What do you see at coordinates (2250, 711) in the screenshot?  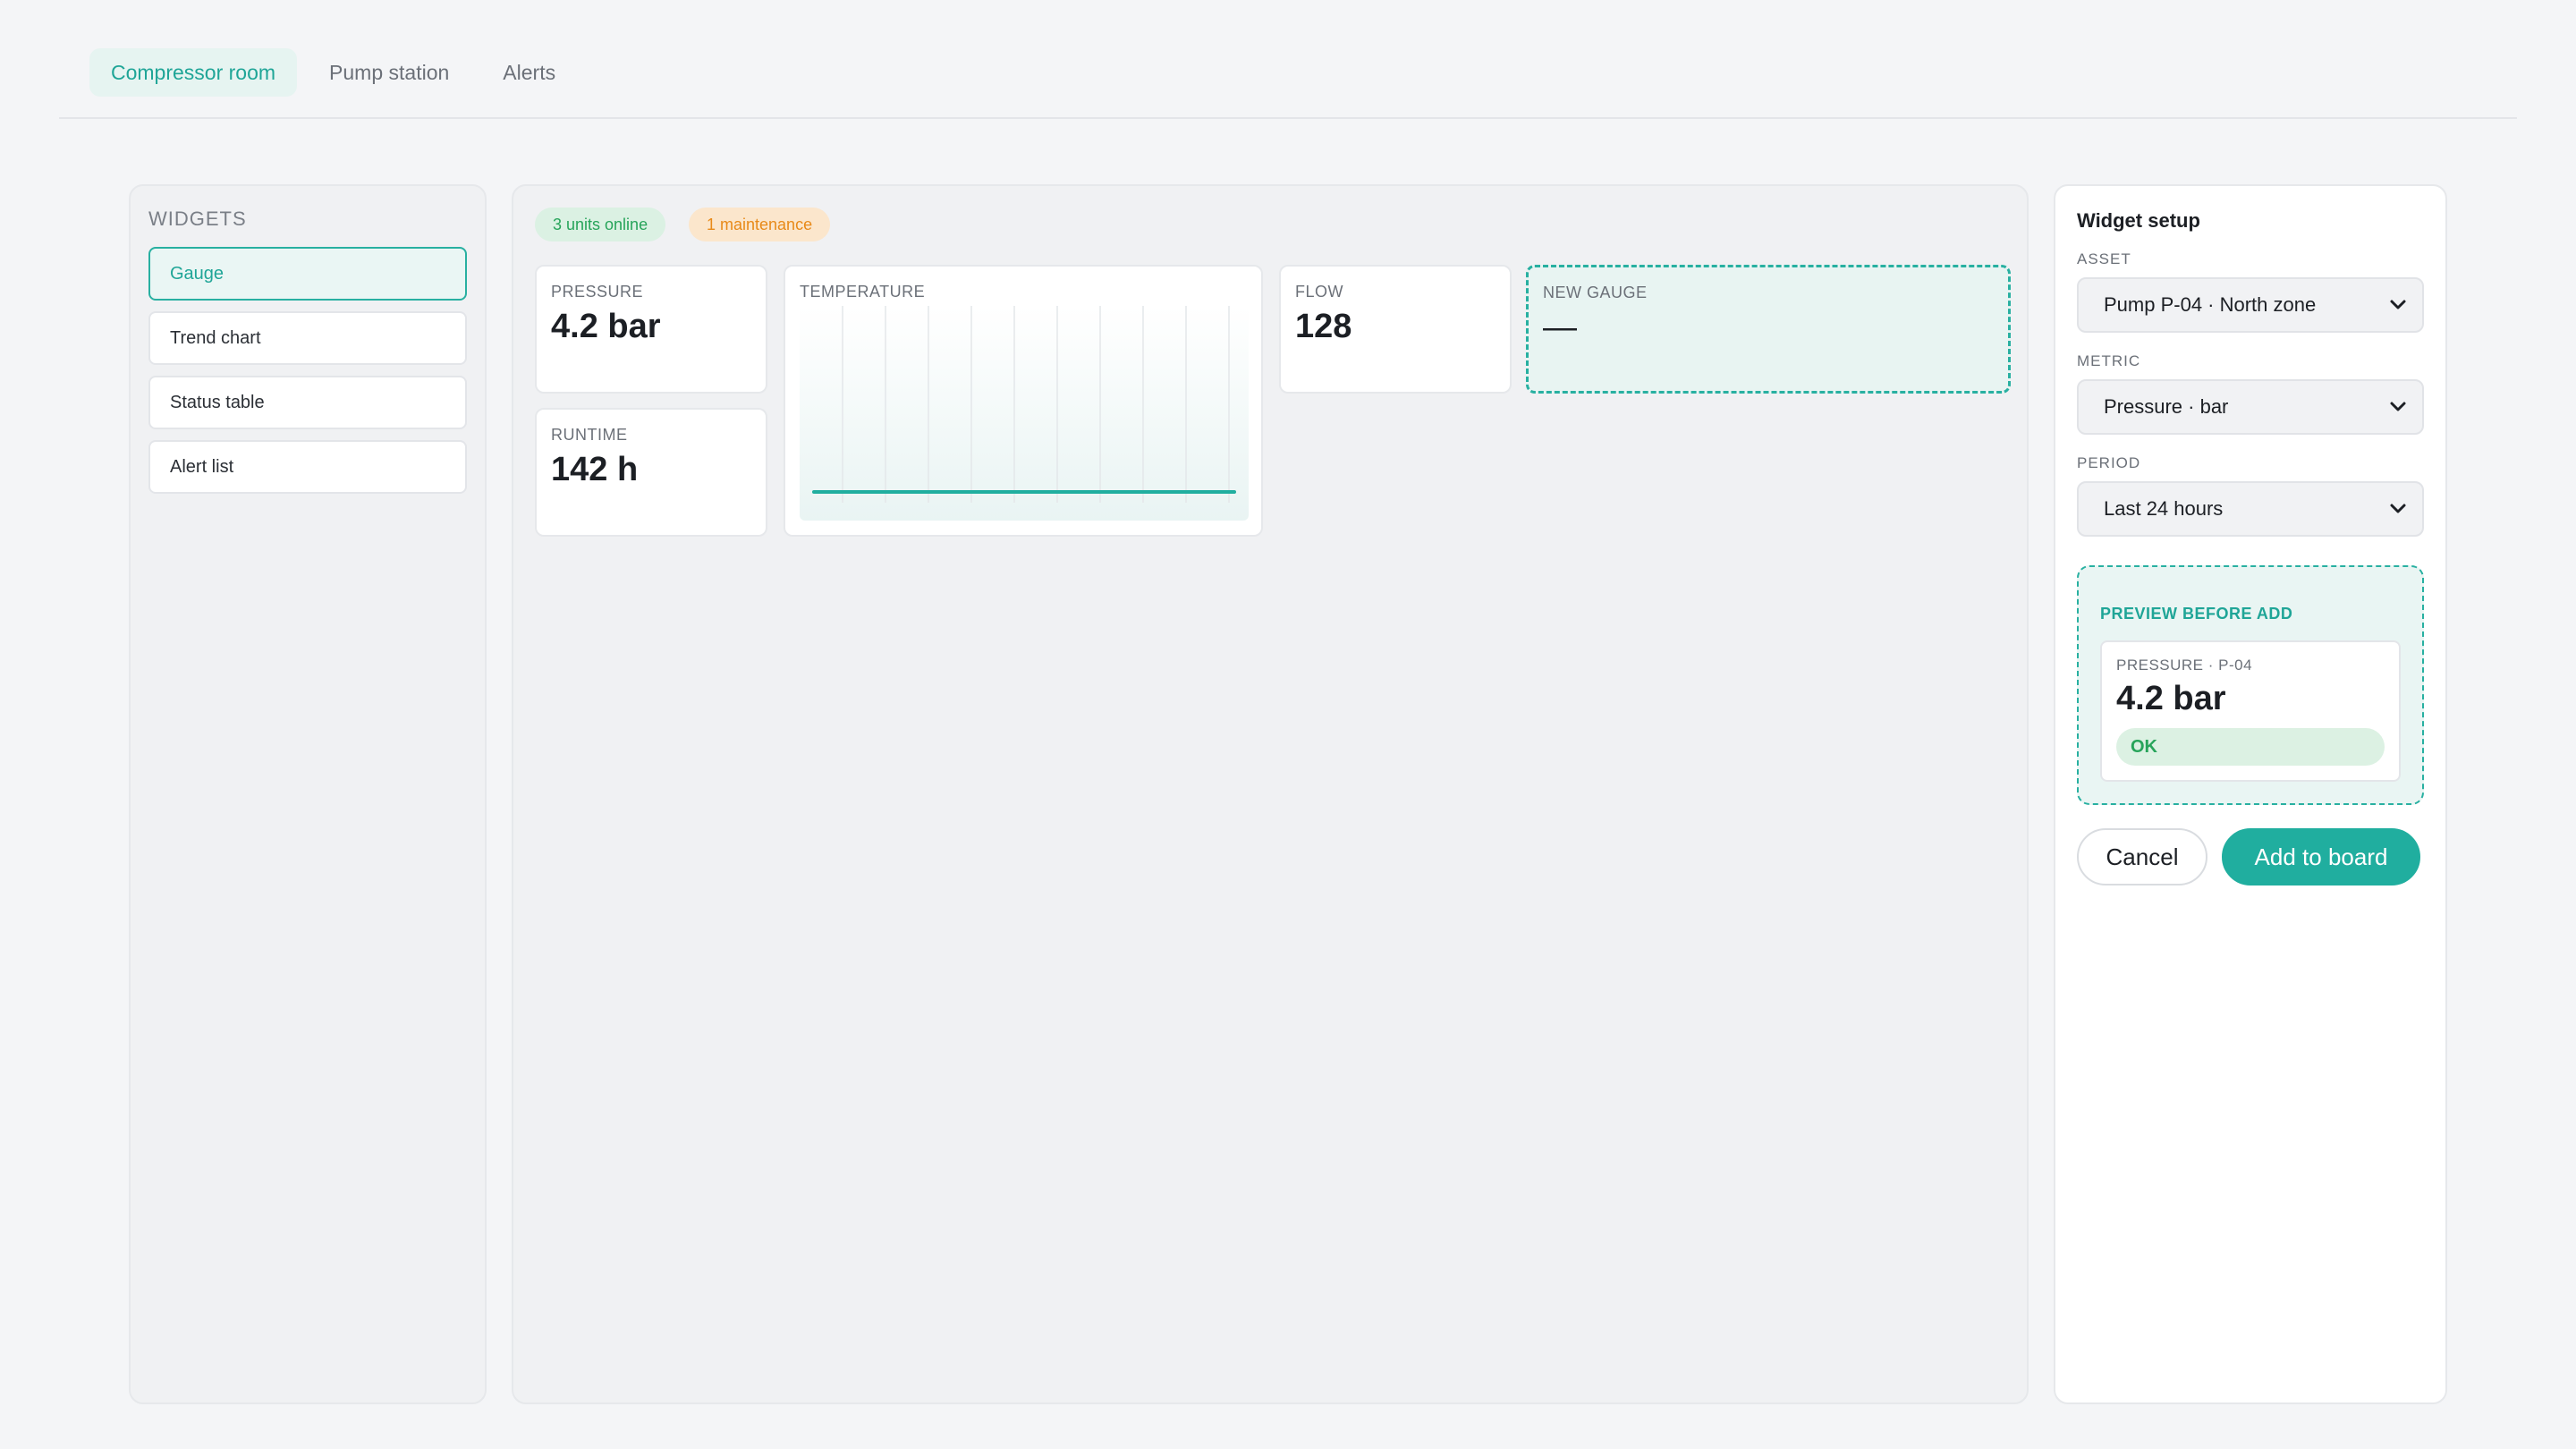 I see `preview-card: PRESSURE · P-04 4.2 bar OK` at bounding box center [2250, 711].